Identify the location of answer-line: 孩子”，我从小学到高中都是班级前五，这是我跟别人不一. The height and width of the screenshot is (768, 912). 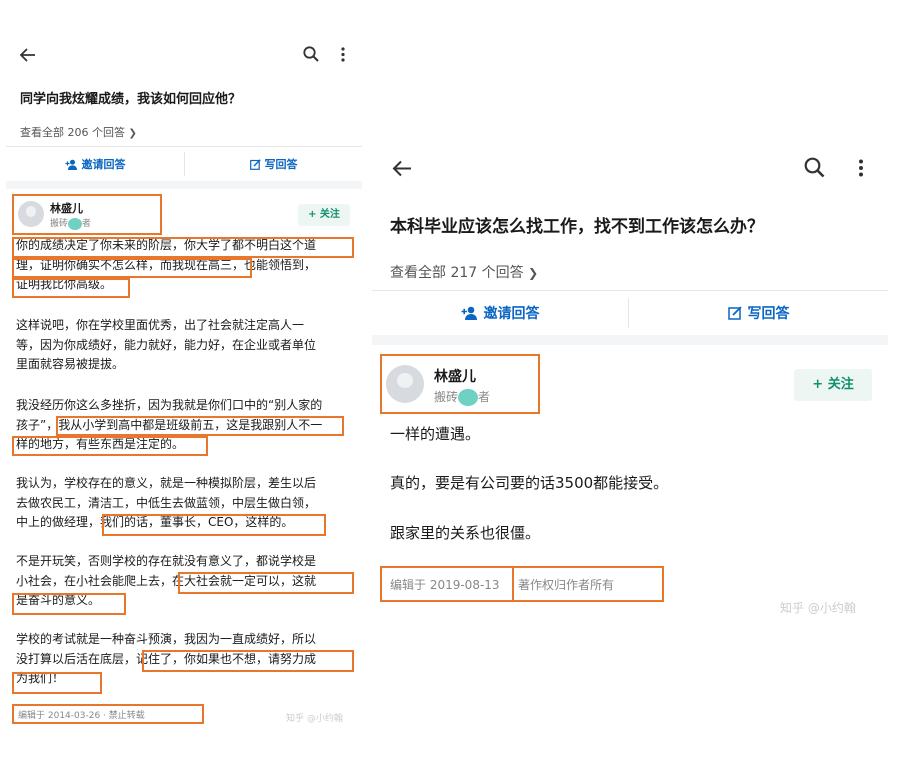
(169, 424).